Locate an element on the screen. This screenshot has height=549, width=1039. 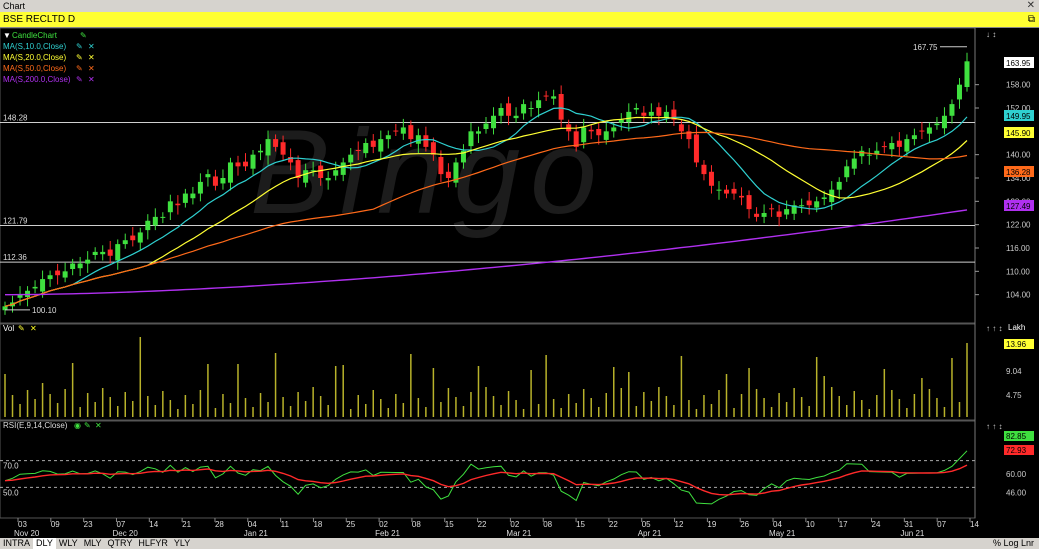
tab-qtry: QTRY is located at coordinates (120, 543).